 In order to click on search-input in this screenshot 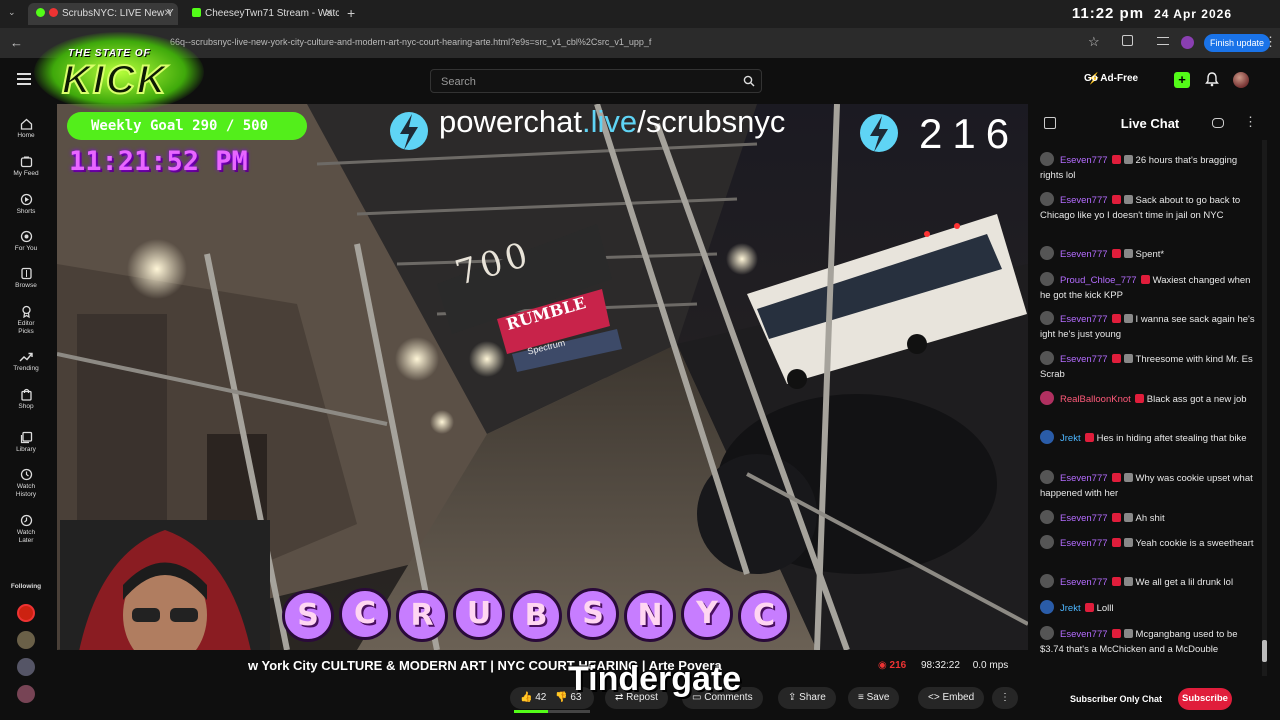, I will do `click(586, 82)`.